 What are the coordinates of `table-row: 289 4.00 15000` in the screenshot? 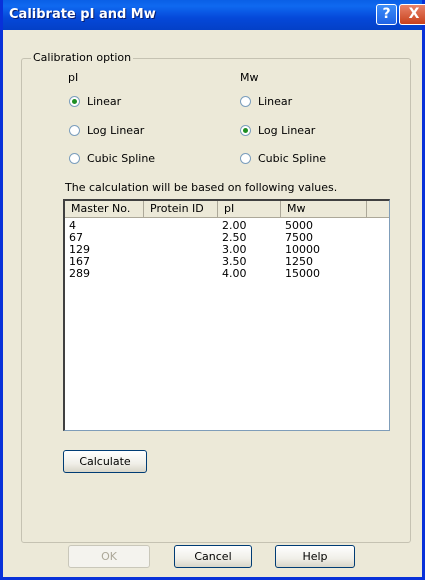 It's located at (227, 274).